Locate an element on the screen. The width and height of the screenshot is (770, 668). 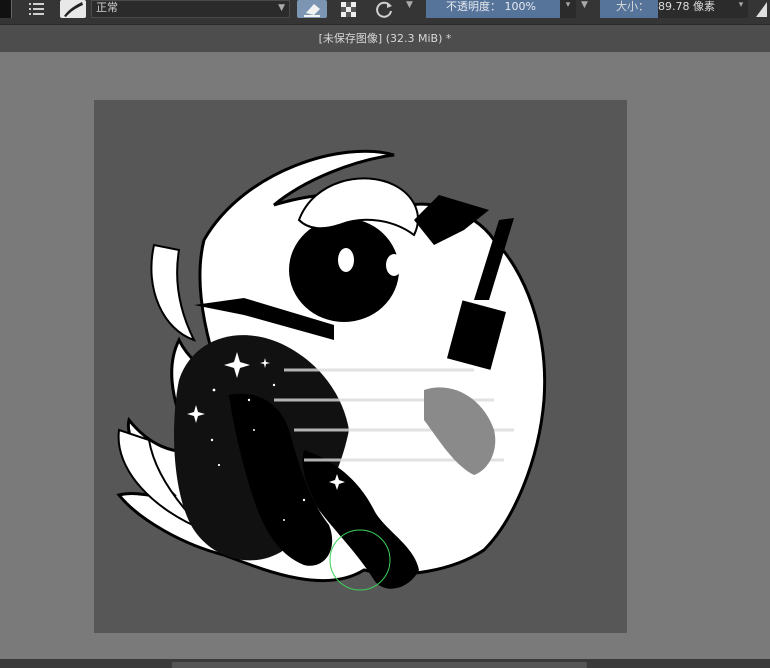
top-toolbar: 正常 ▼ ▼ 不透明度： 100% ▾ ▼ 大小： 89.78 像素 ▾ is located at coordinates (385, 12).